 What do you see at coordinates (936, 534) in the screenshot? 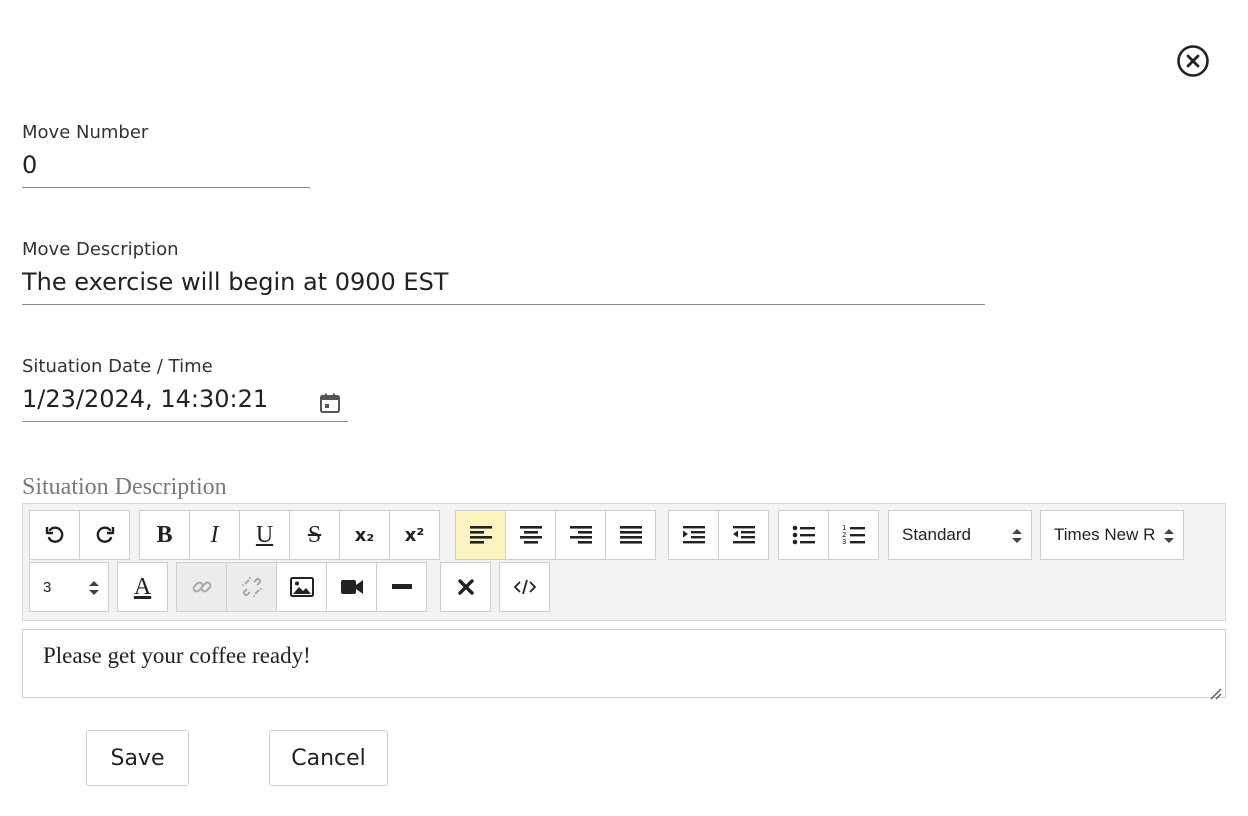
I see `paragraph-format-value: Standard` at bounding box center [936, 534].